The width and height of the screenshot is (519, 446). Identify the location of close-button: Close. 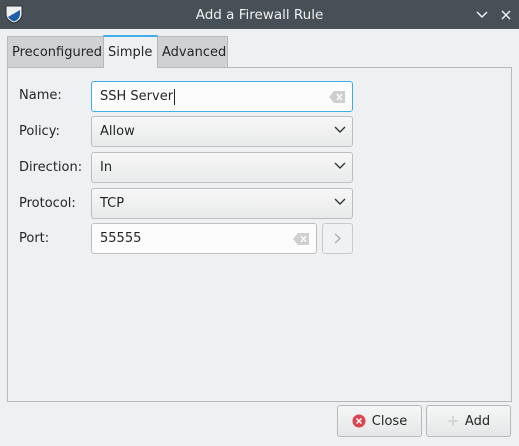
(379, 421).